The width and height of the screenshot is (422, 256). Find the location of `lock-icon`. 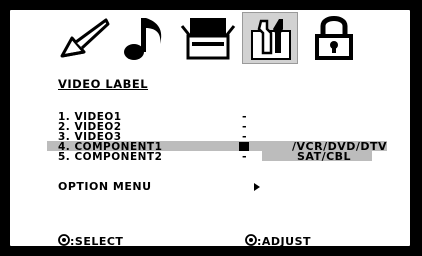

lock-icon is located at coordinates (334, 38).